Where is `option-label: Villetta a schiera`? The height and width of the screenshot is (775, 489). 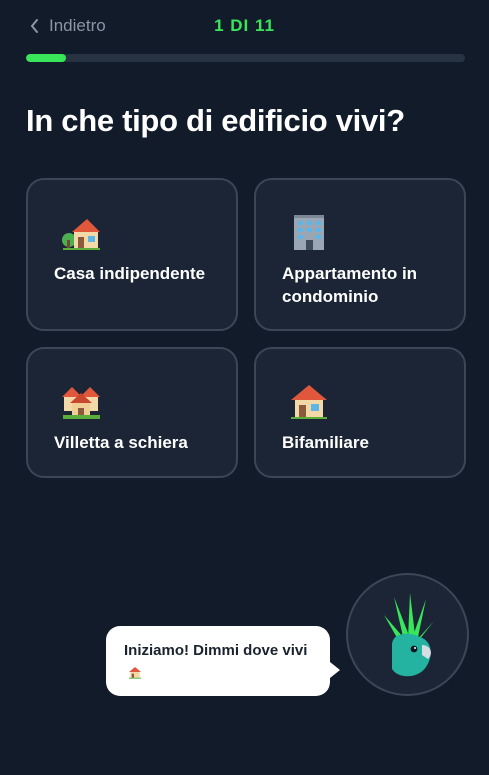 option-label: Villetta a schiera is located at coordinates (121, 442).